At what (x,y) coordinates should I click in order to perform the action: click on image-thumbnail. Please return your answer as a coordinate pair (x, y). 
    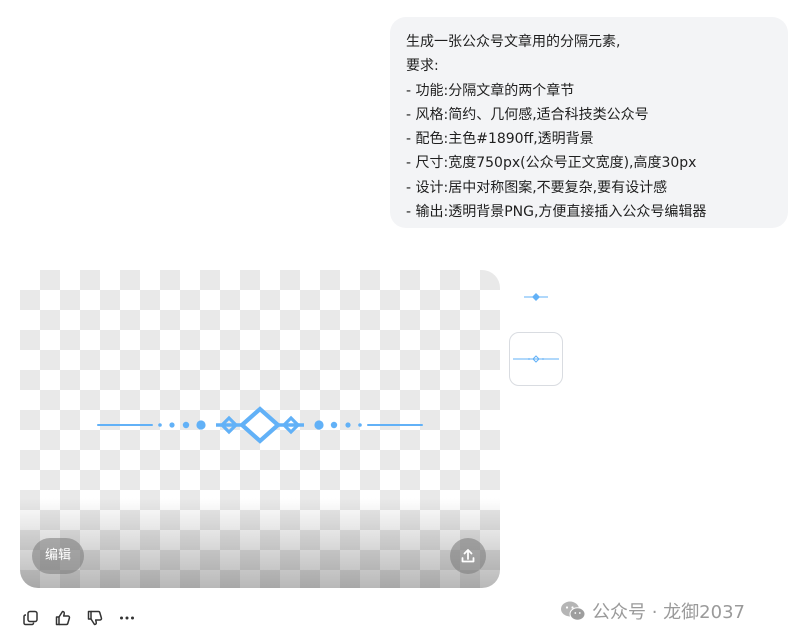
    Looking at the image, I should click on (536, 359).